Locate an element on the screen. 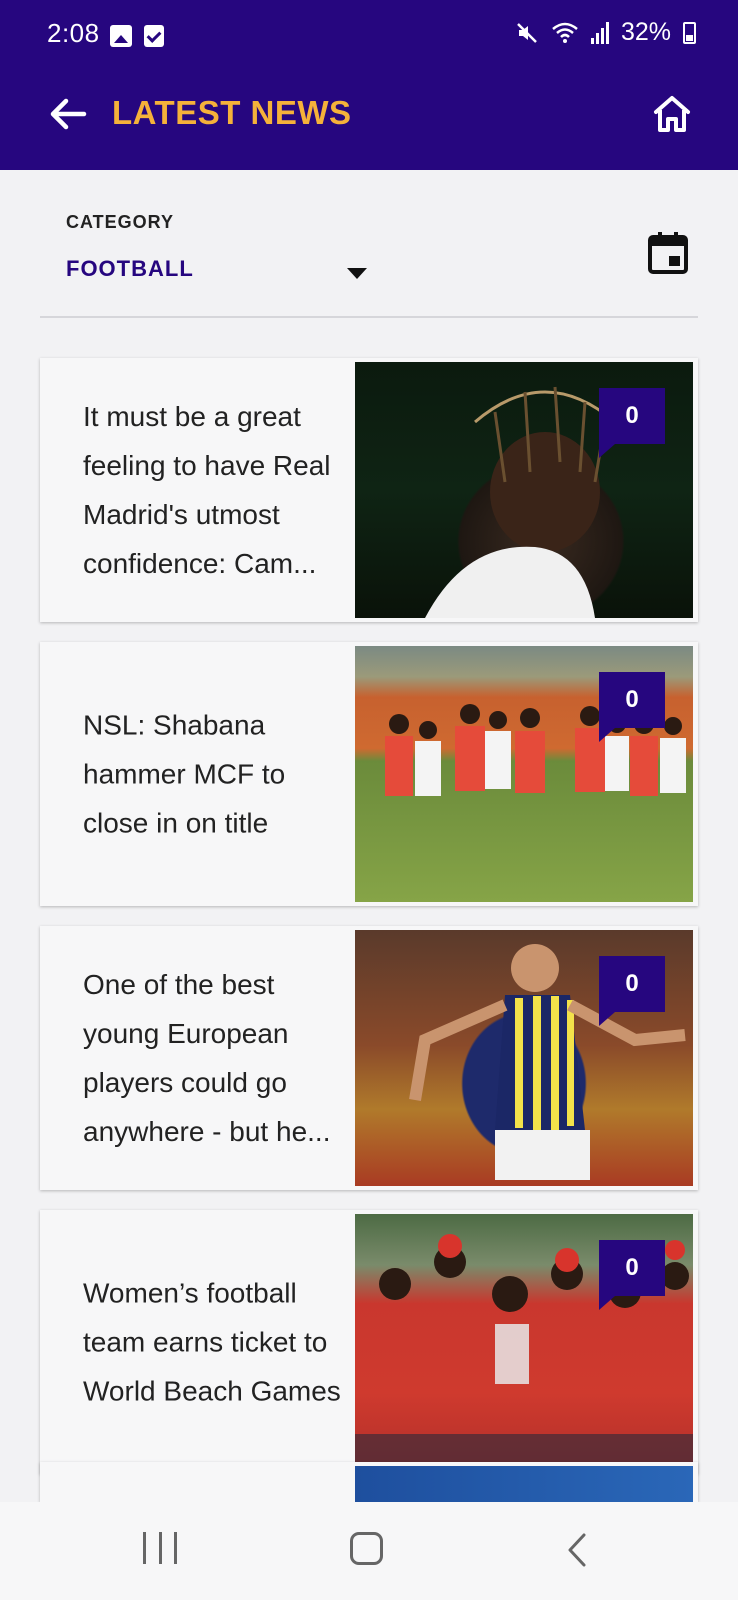 Image resolution: width=738 pixels, height=1600 pixels. system-nav-bar is located at coordinates (369, 1551).